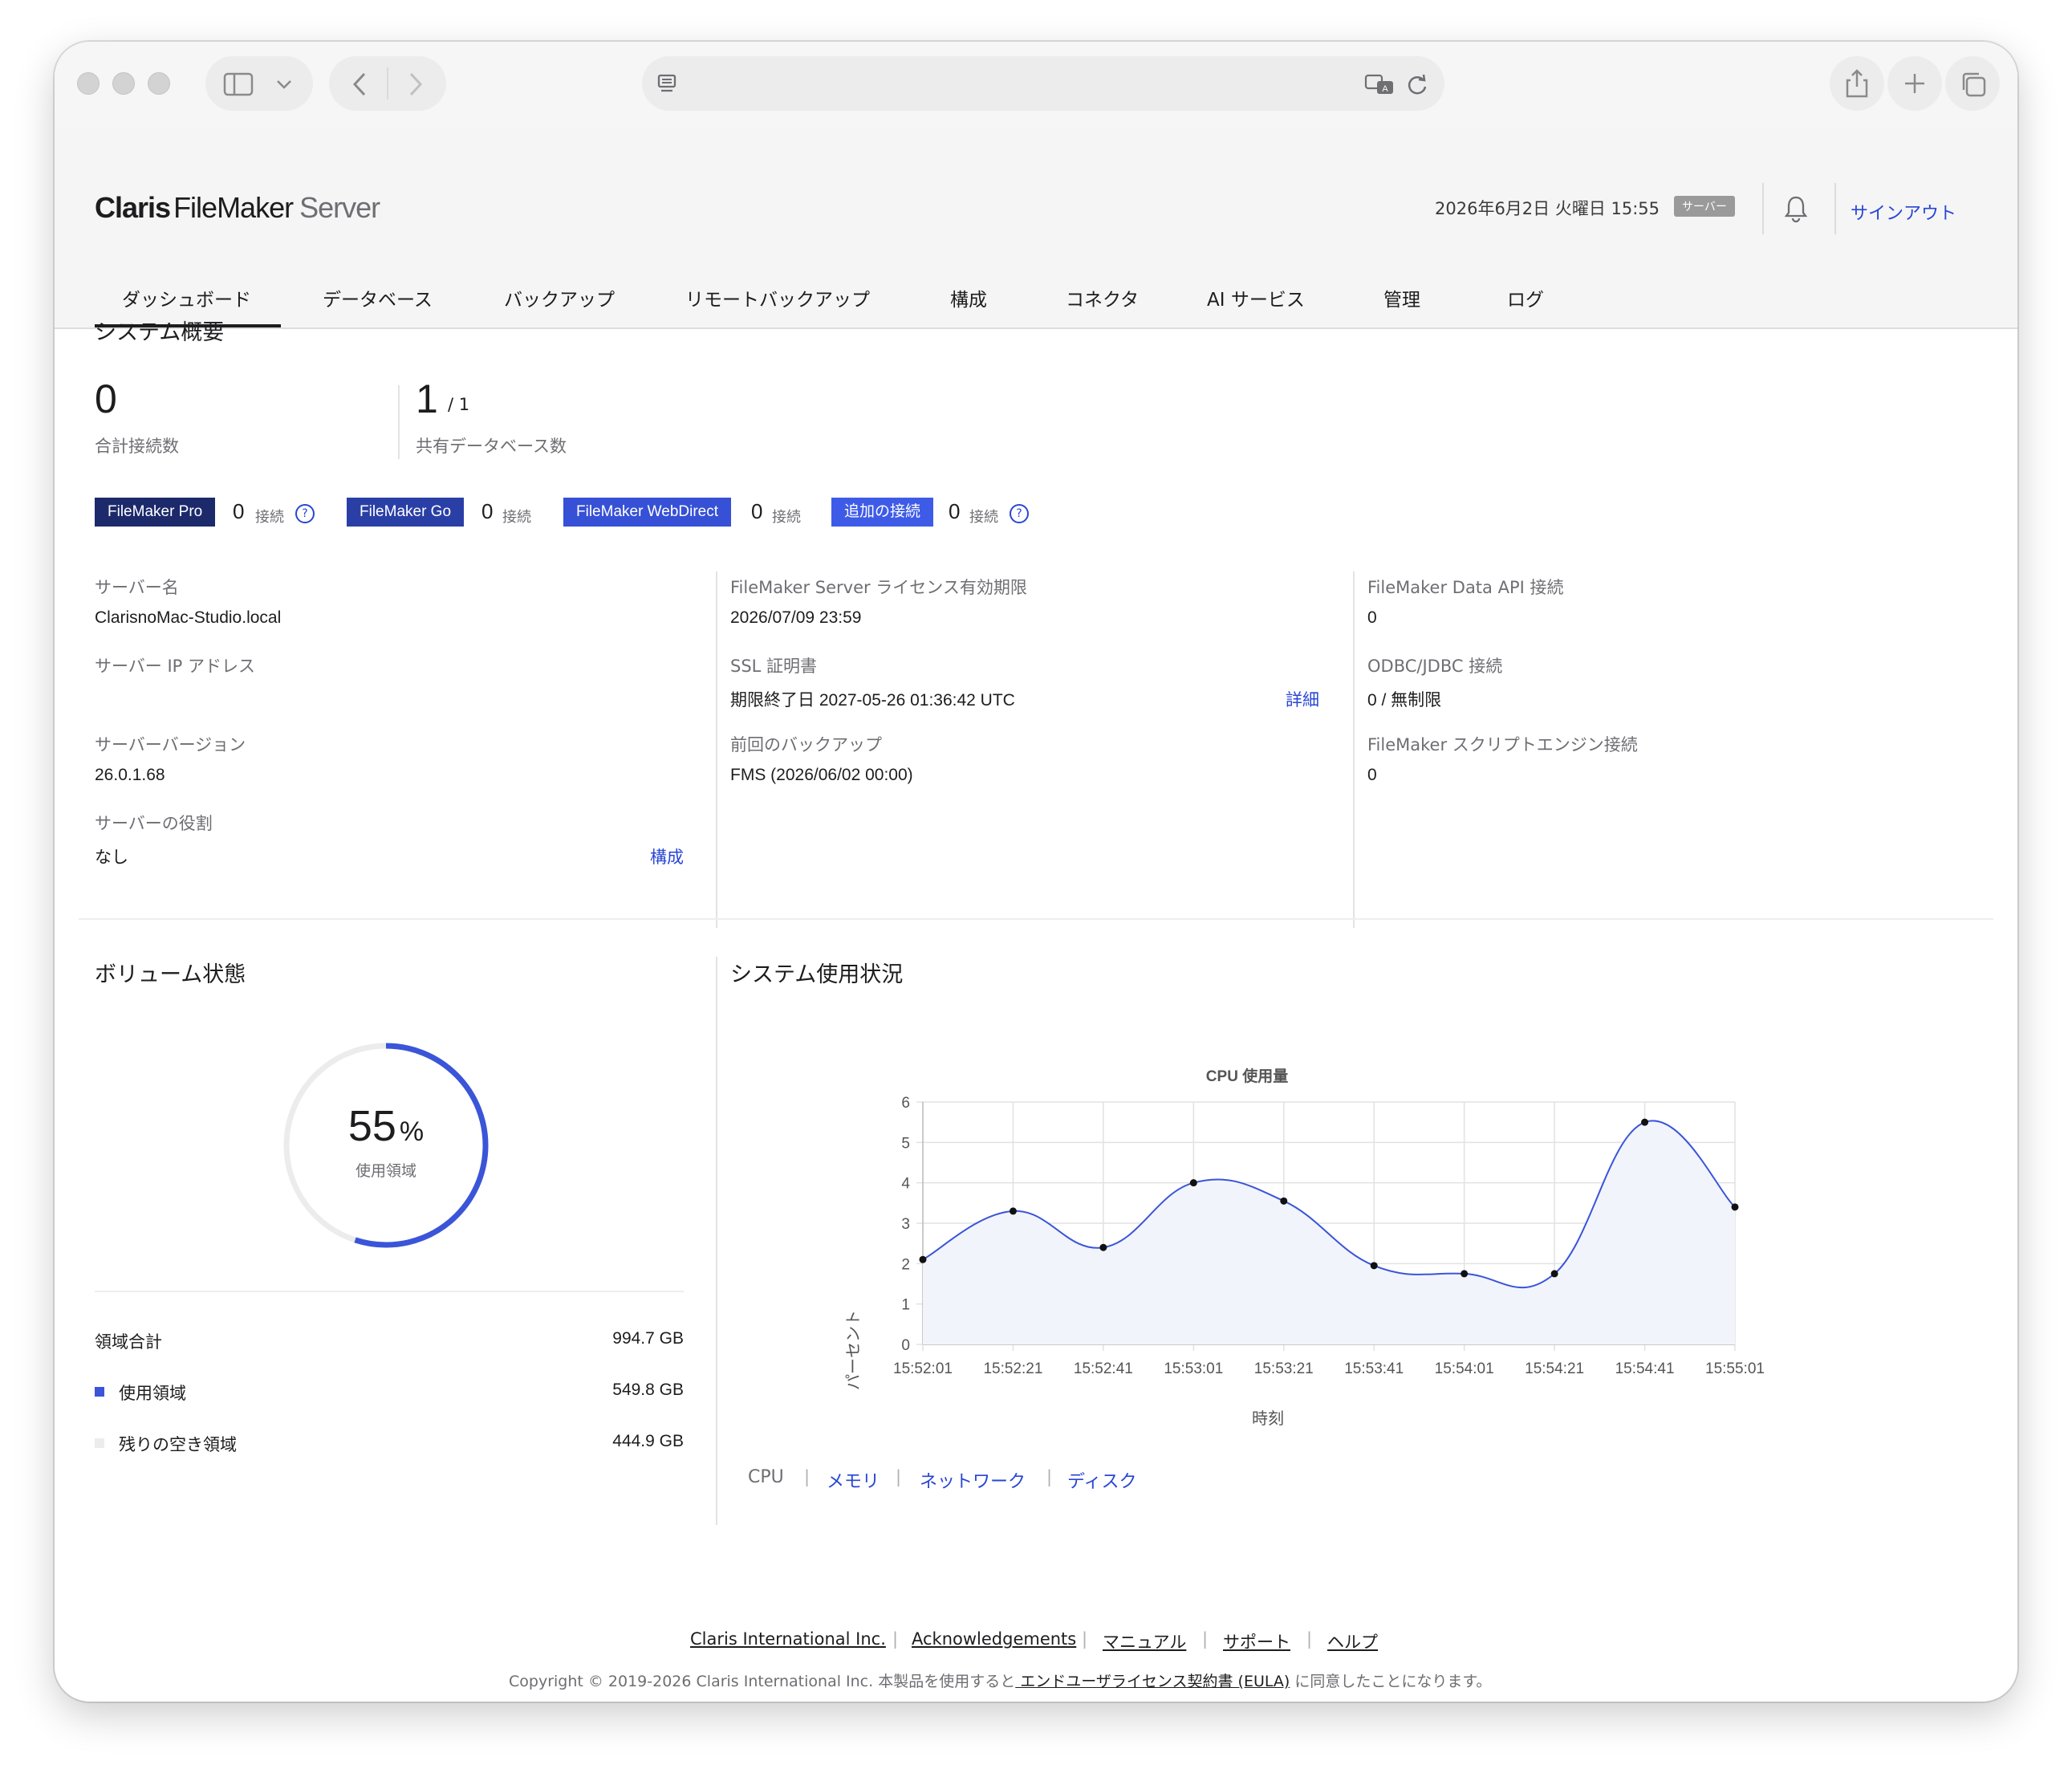 This screenshot has width=2072, height=1769. Describe the element at coordinates (648, 1339) in the screenshot. I see `total-space-value: 994.7 GB` at that location.